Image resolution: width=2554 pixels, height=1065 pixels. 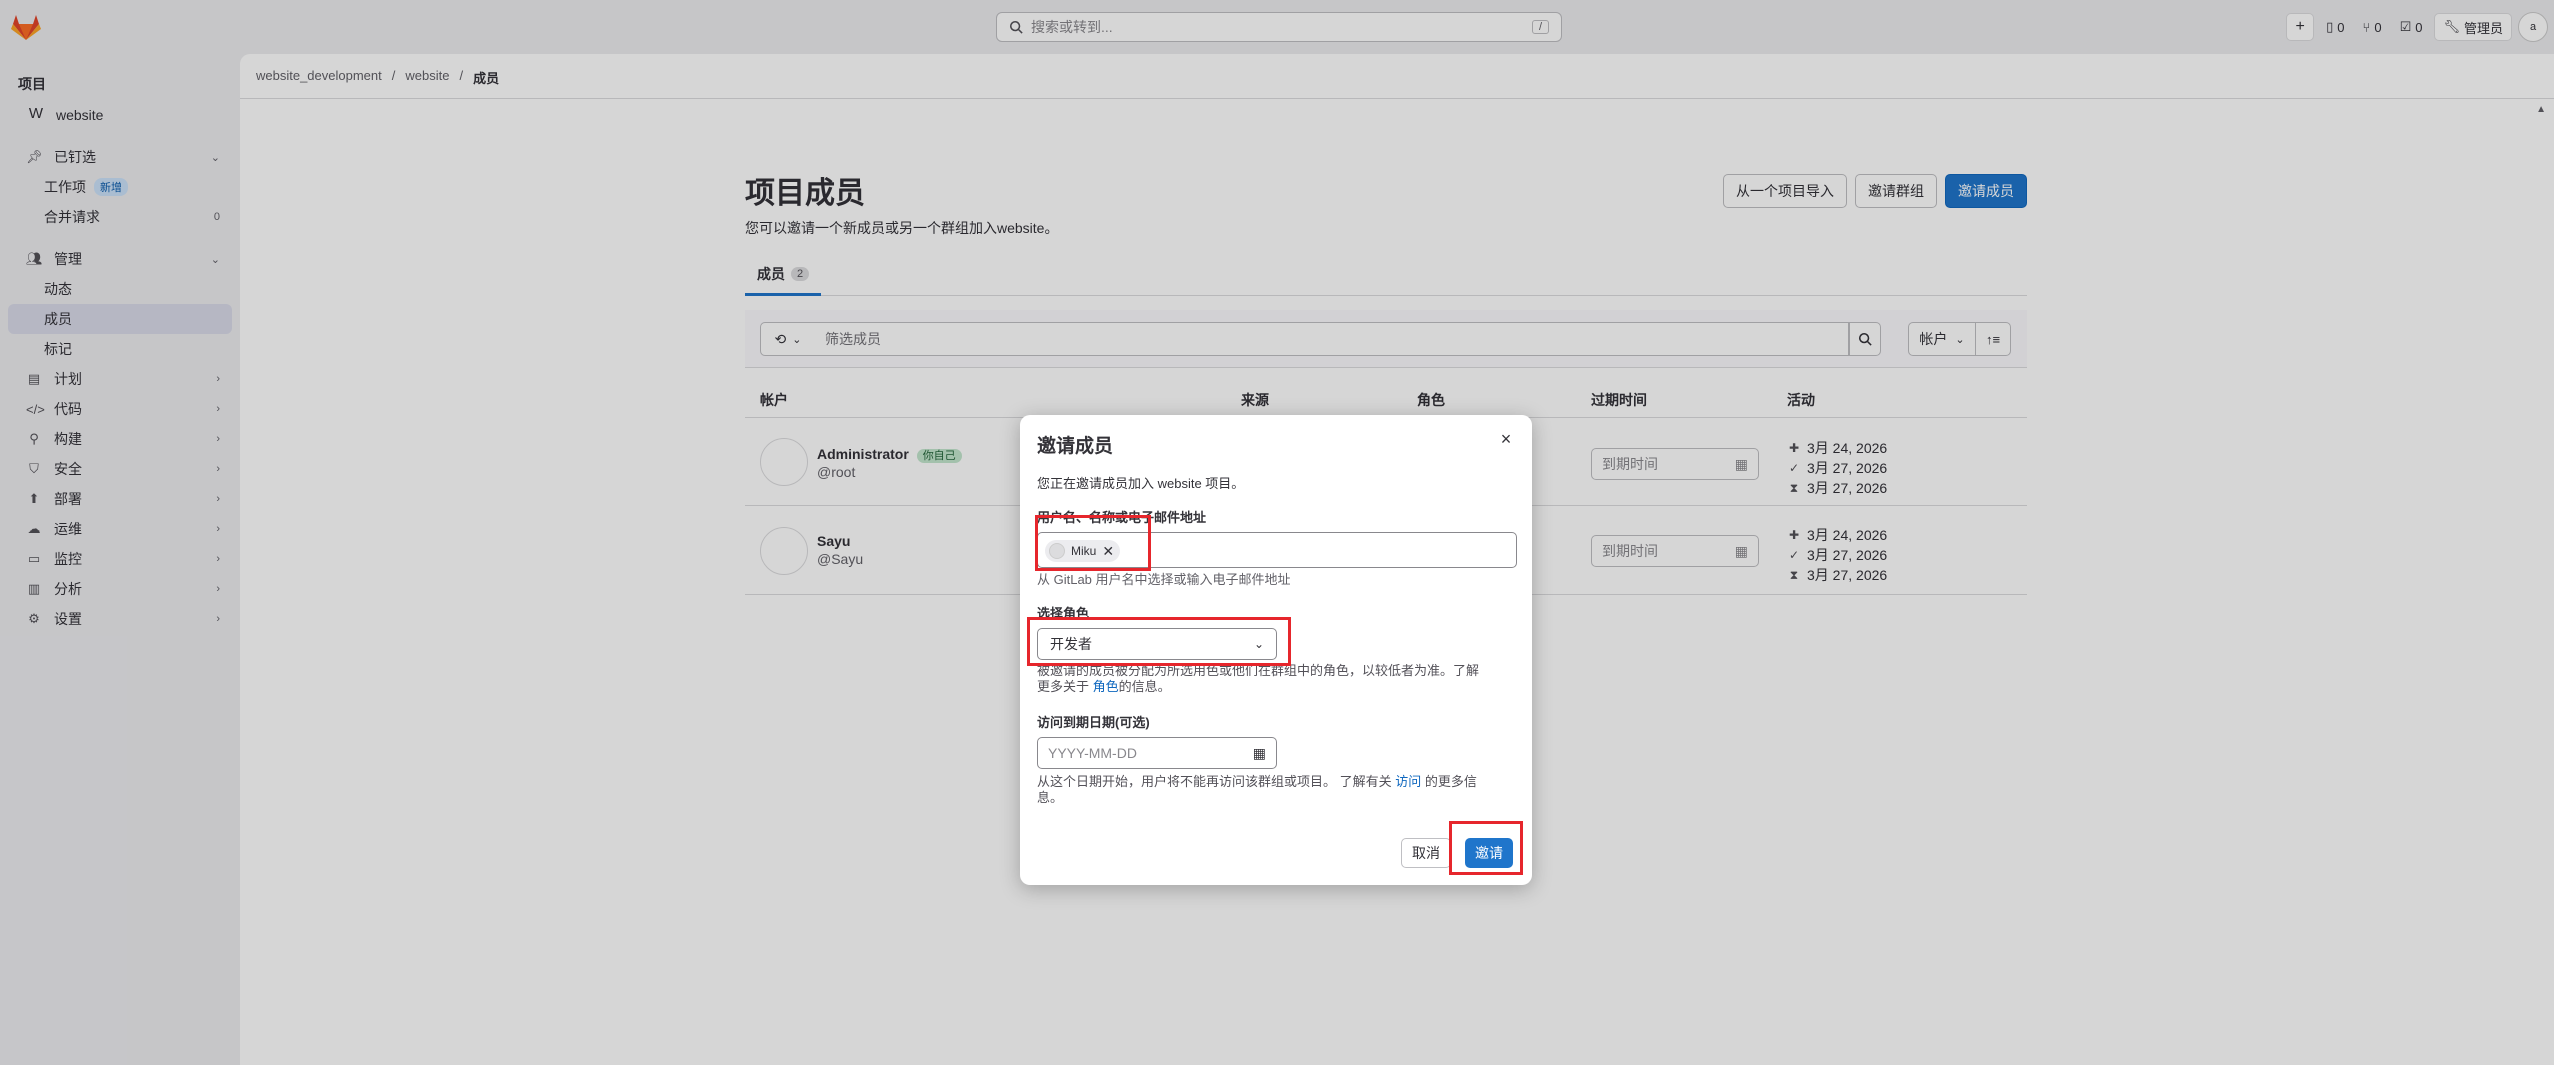 I want to click on role-help-suffix: 的信息。, so click(x=1144, y=686).